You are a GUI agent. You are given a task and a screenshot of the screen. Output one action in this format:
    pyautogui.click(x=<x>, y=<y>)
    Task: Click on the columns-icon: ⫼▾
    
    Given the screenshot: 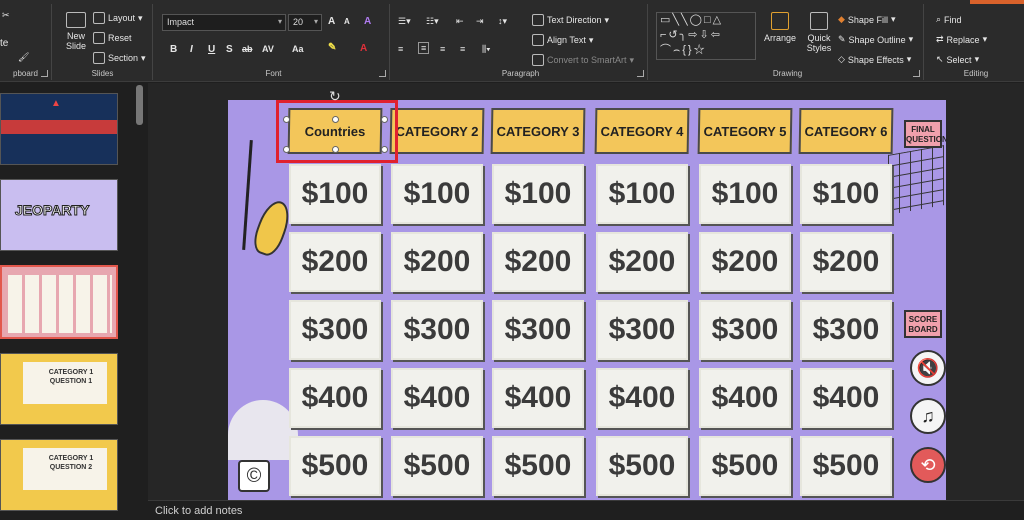 What is the action you would take?
    pyautogui.click(x=486, y=49)
    